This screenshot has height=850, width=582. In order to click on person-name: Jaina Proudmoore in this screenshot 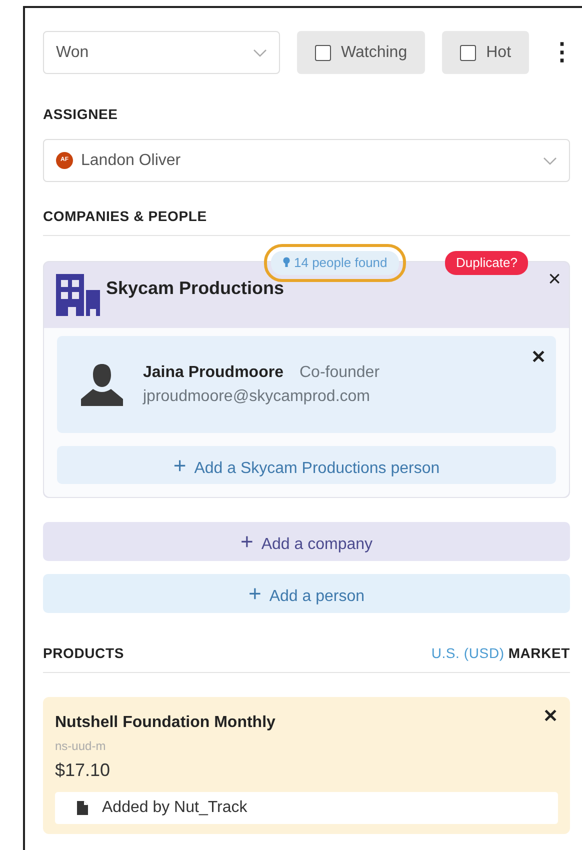, I will do `click(213, 372)`.